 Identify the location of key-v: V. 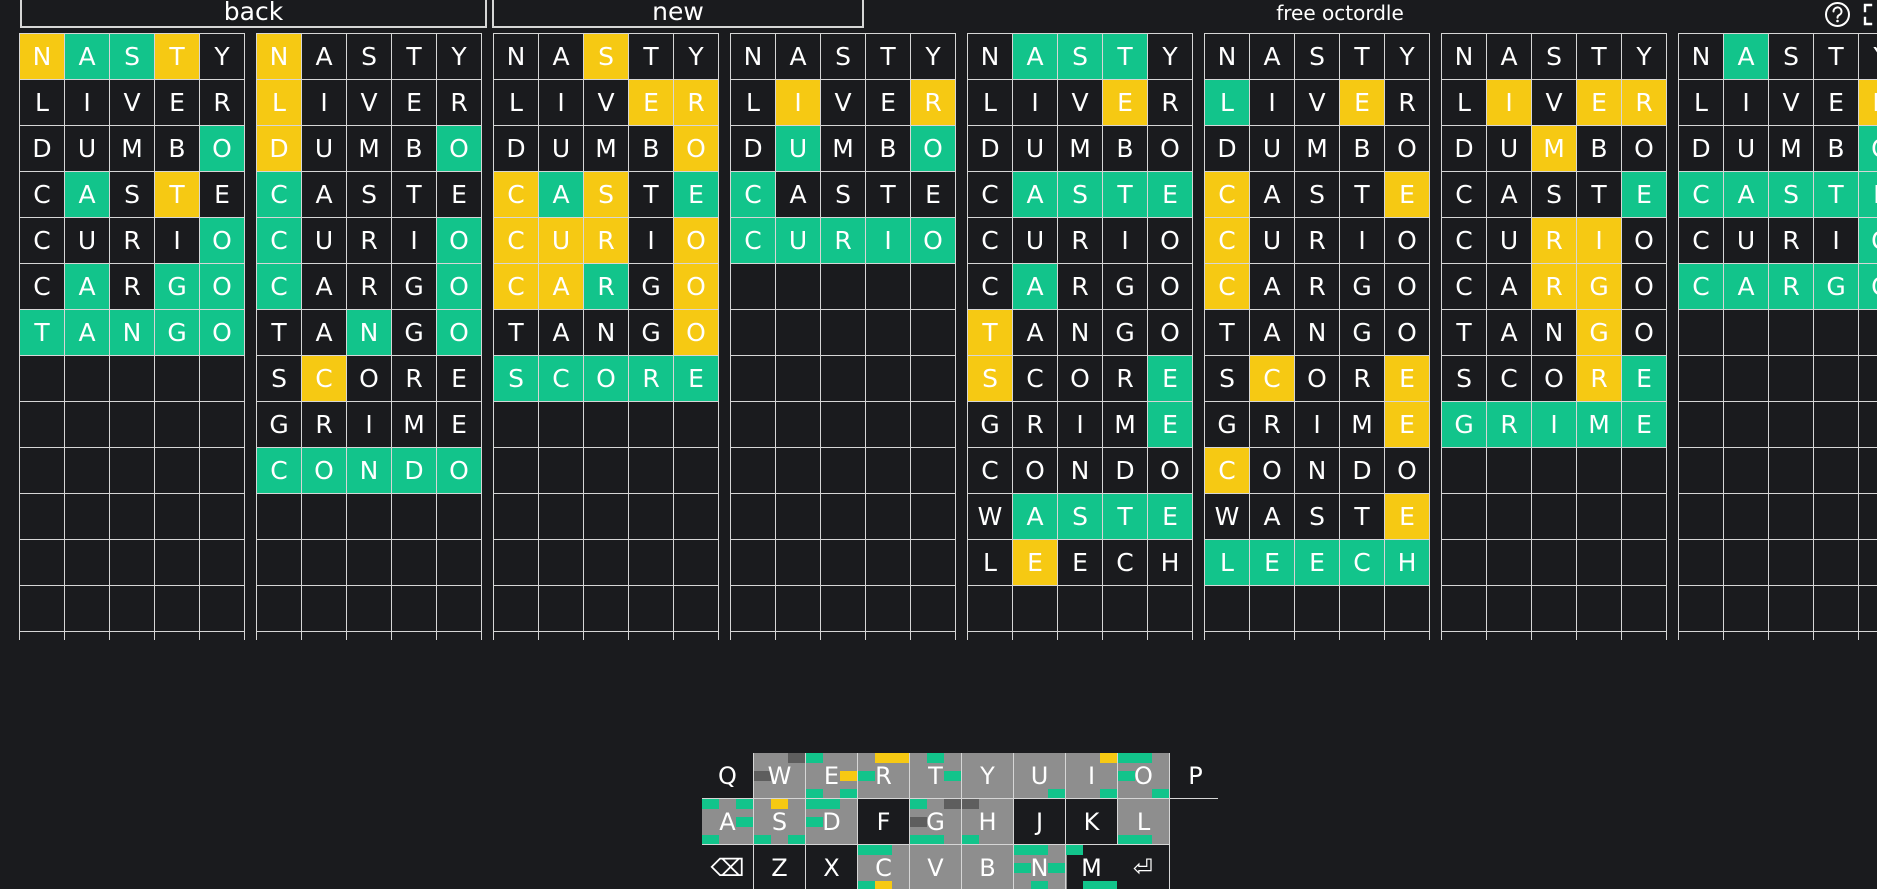
(936, 867).